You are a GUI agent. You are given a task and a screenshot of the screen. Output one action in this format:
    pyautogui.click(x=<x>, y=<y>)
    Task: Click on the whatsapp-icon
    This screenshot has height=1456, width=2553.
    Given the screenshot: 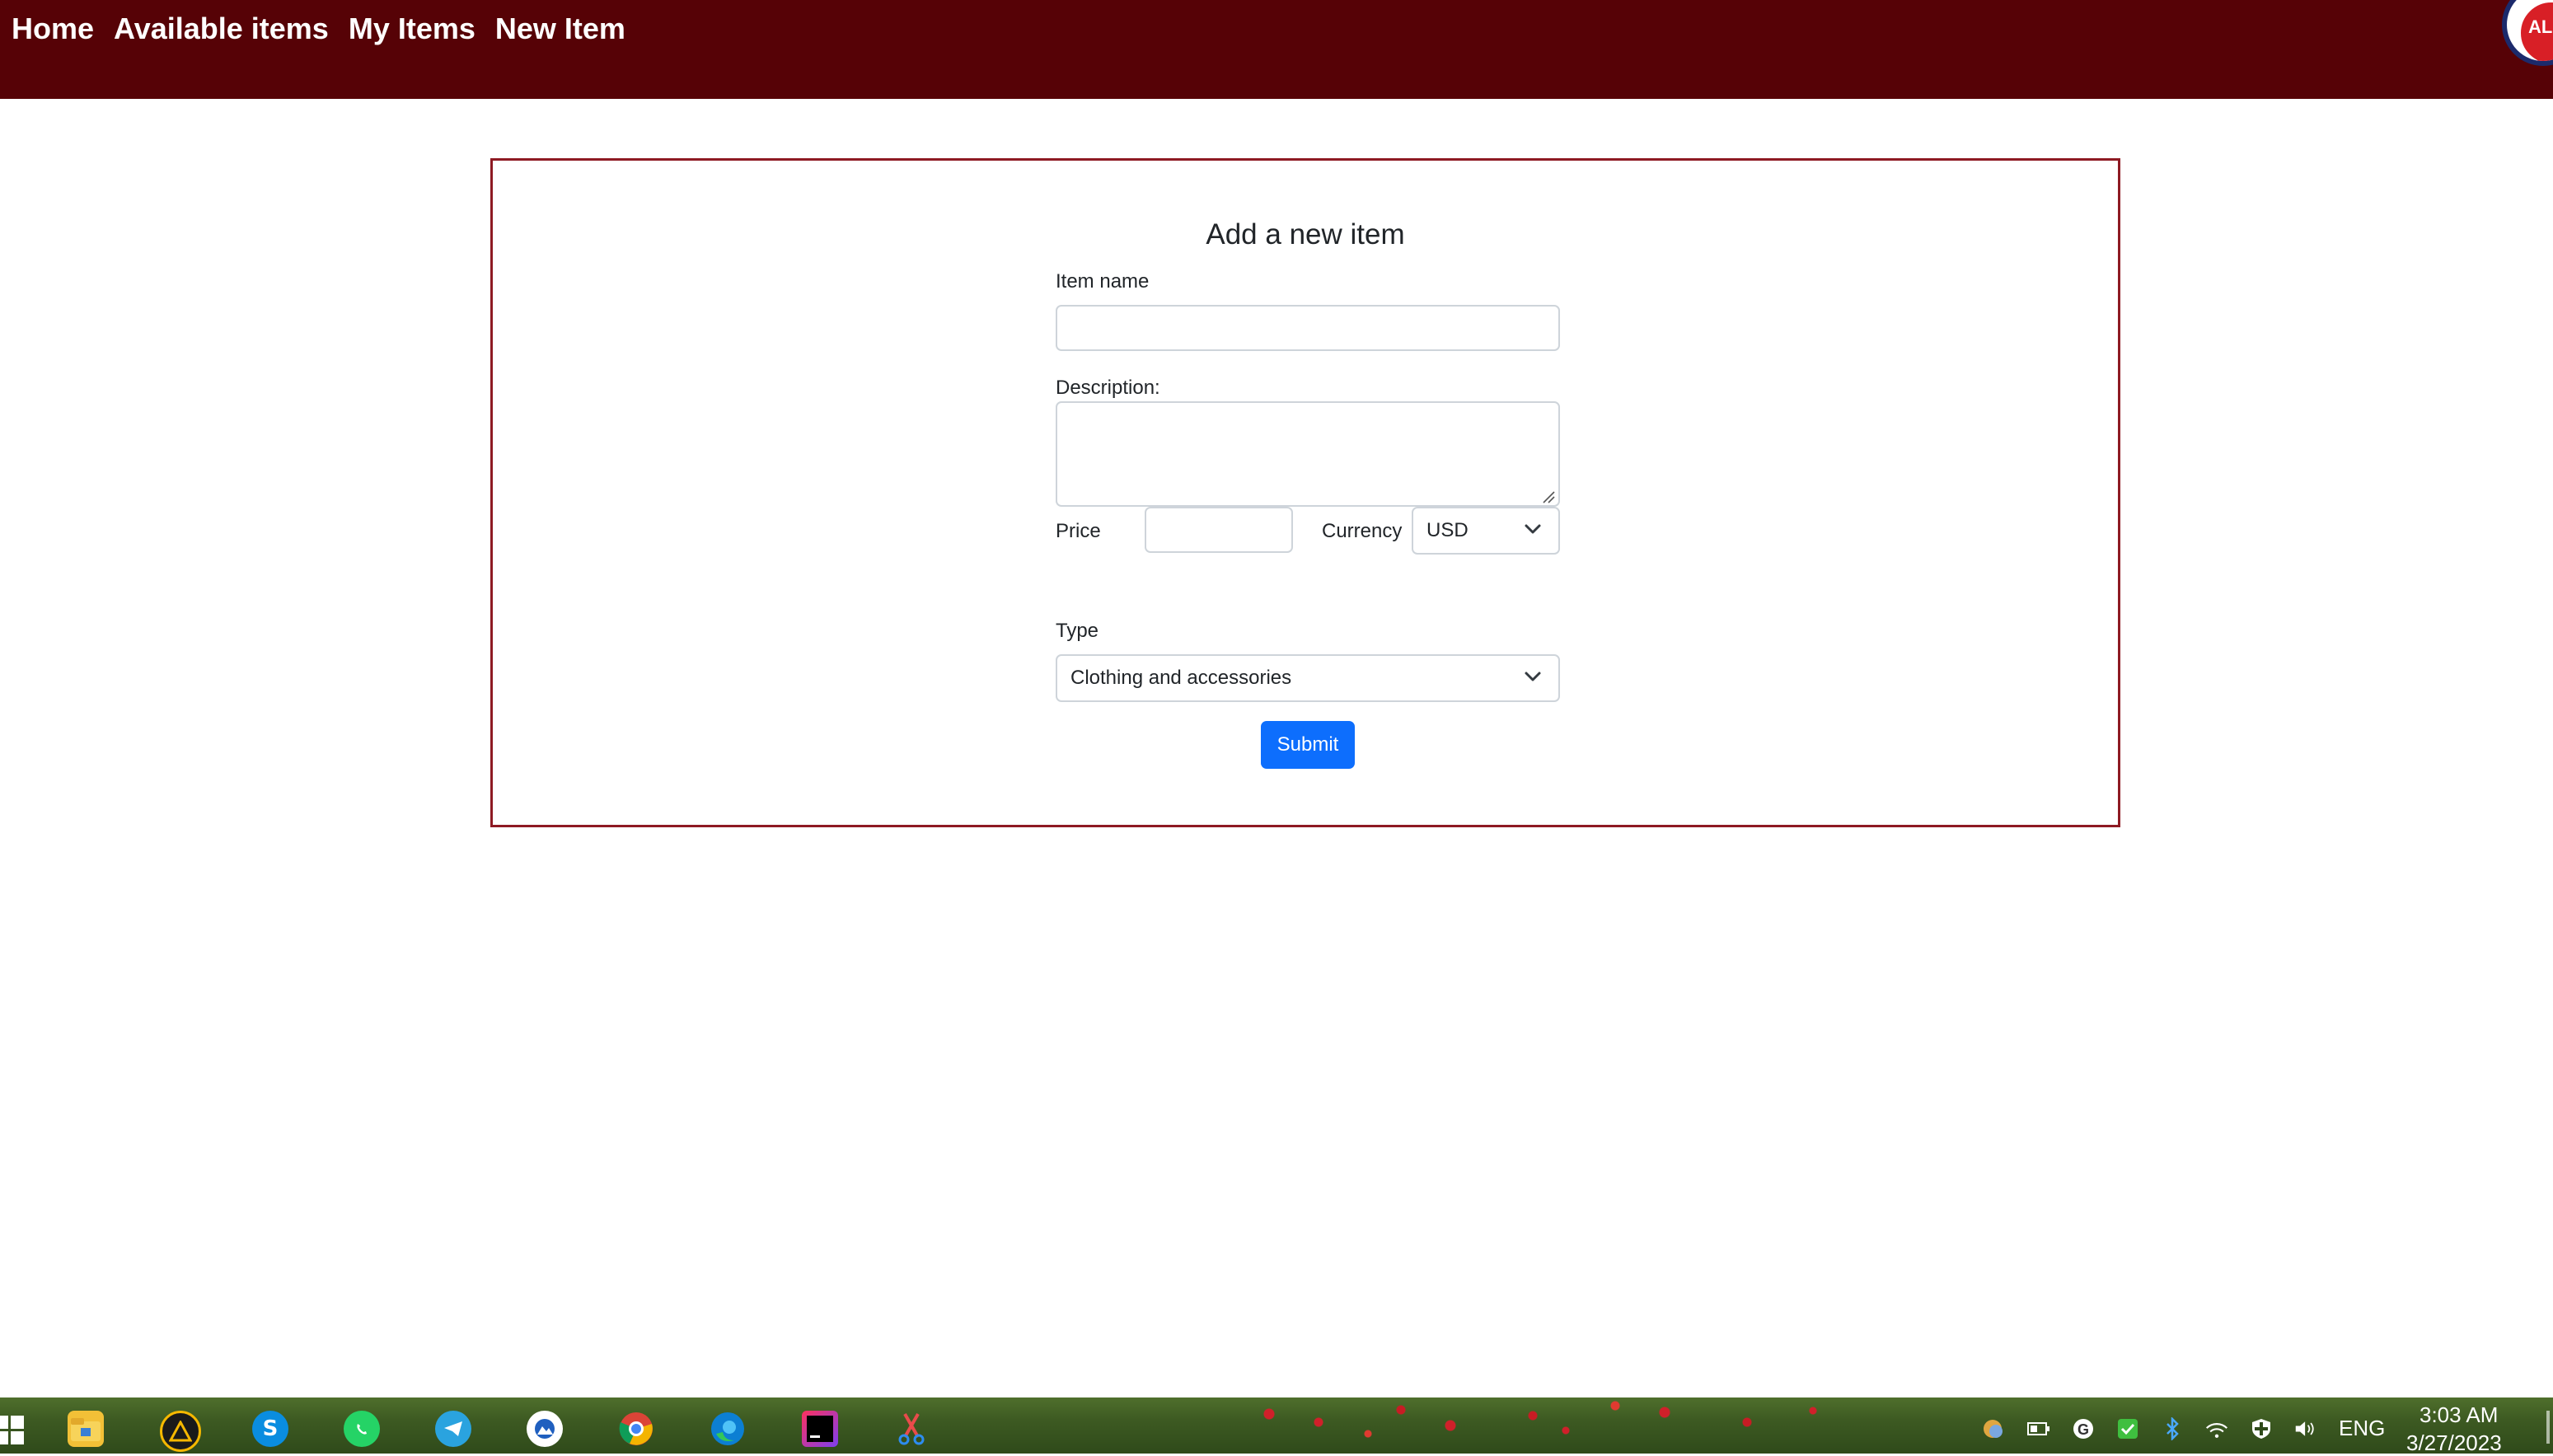 What is the action you would take?
    pyautogui.click(x=362, y=1429)
    